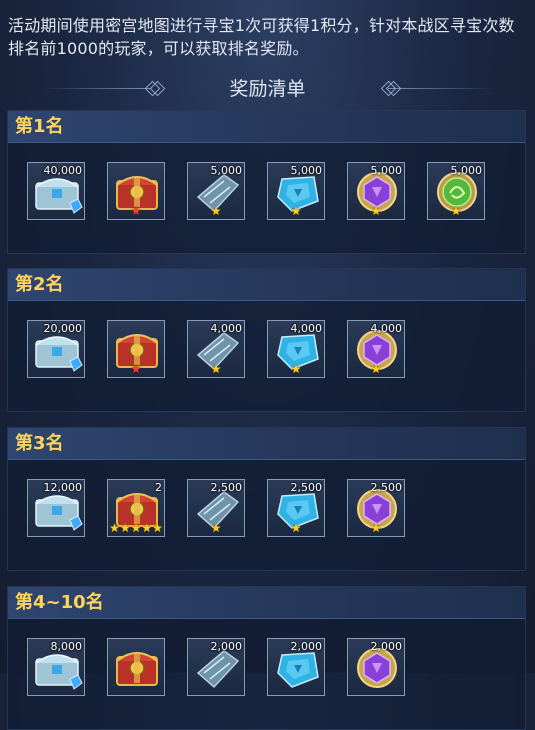  Describe the element at coordinates (442, 88) in the screenshot. I see `title-decoration-line-right` at that location.